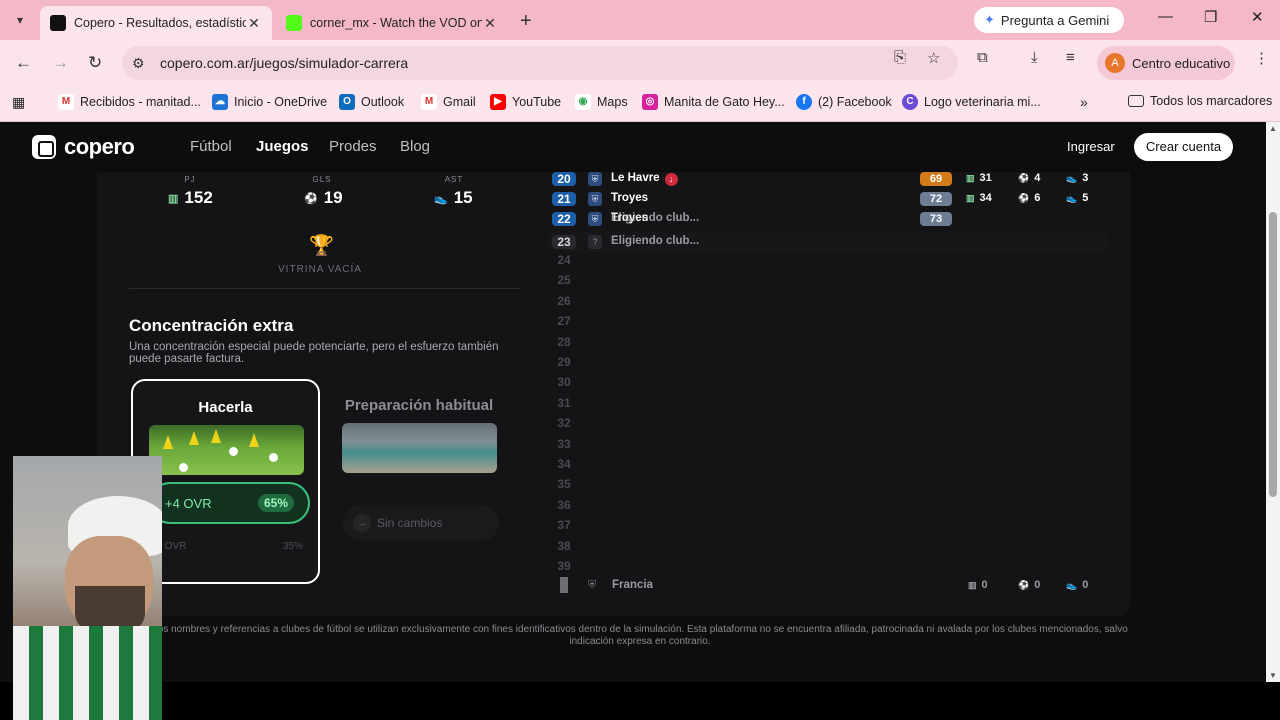  What do you see at coordinates (1034, 57) in the screenshot?
I see `downloads-icon: ⤓` at bounding box center [1034, 57].